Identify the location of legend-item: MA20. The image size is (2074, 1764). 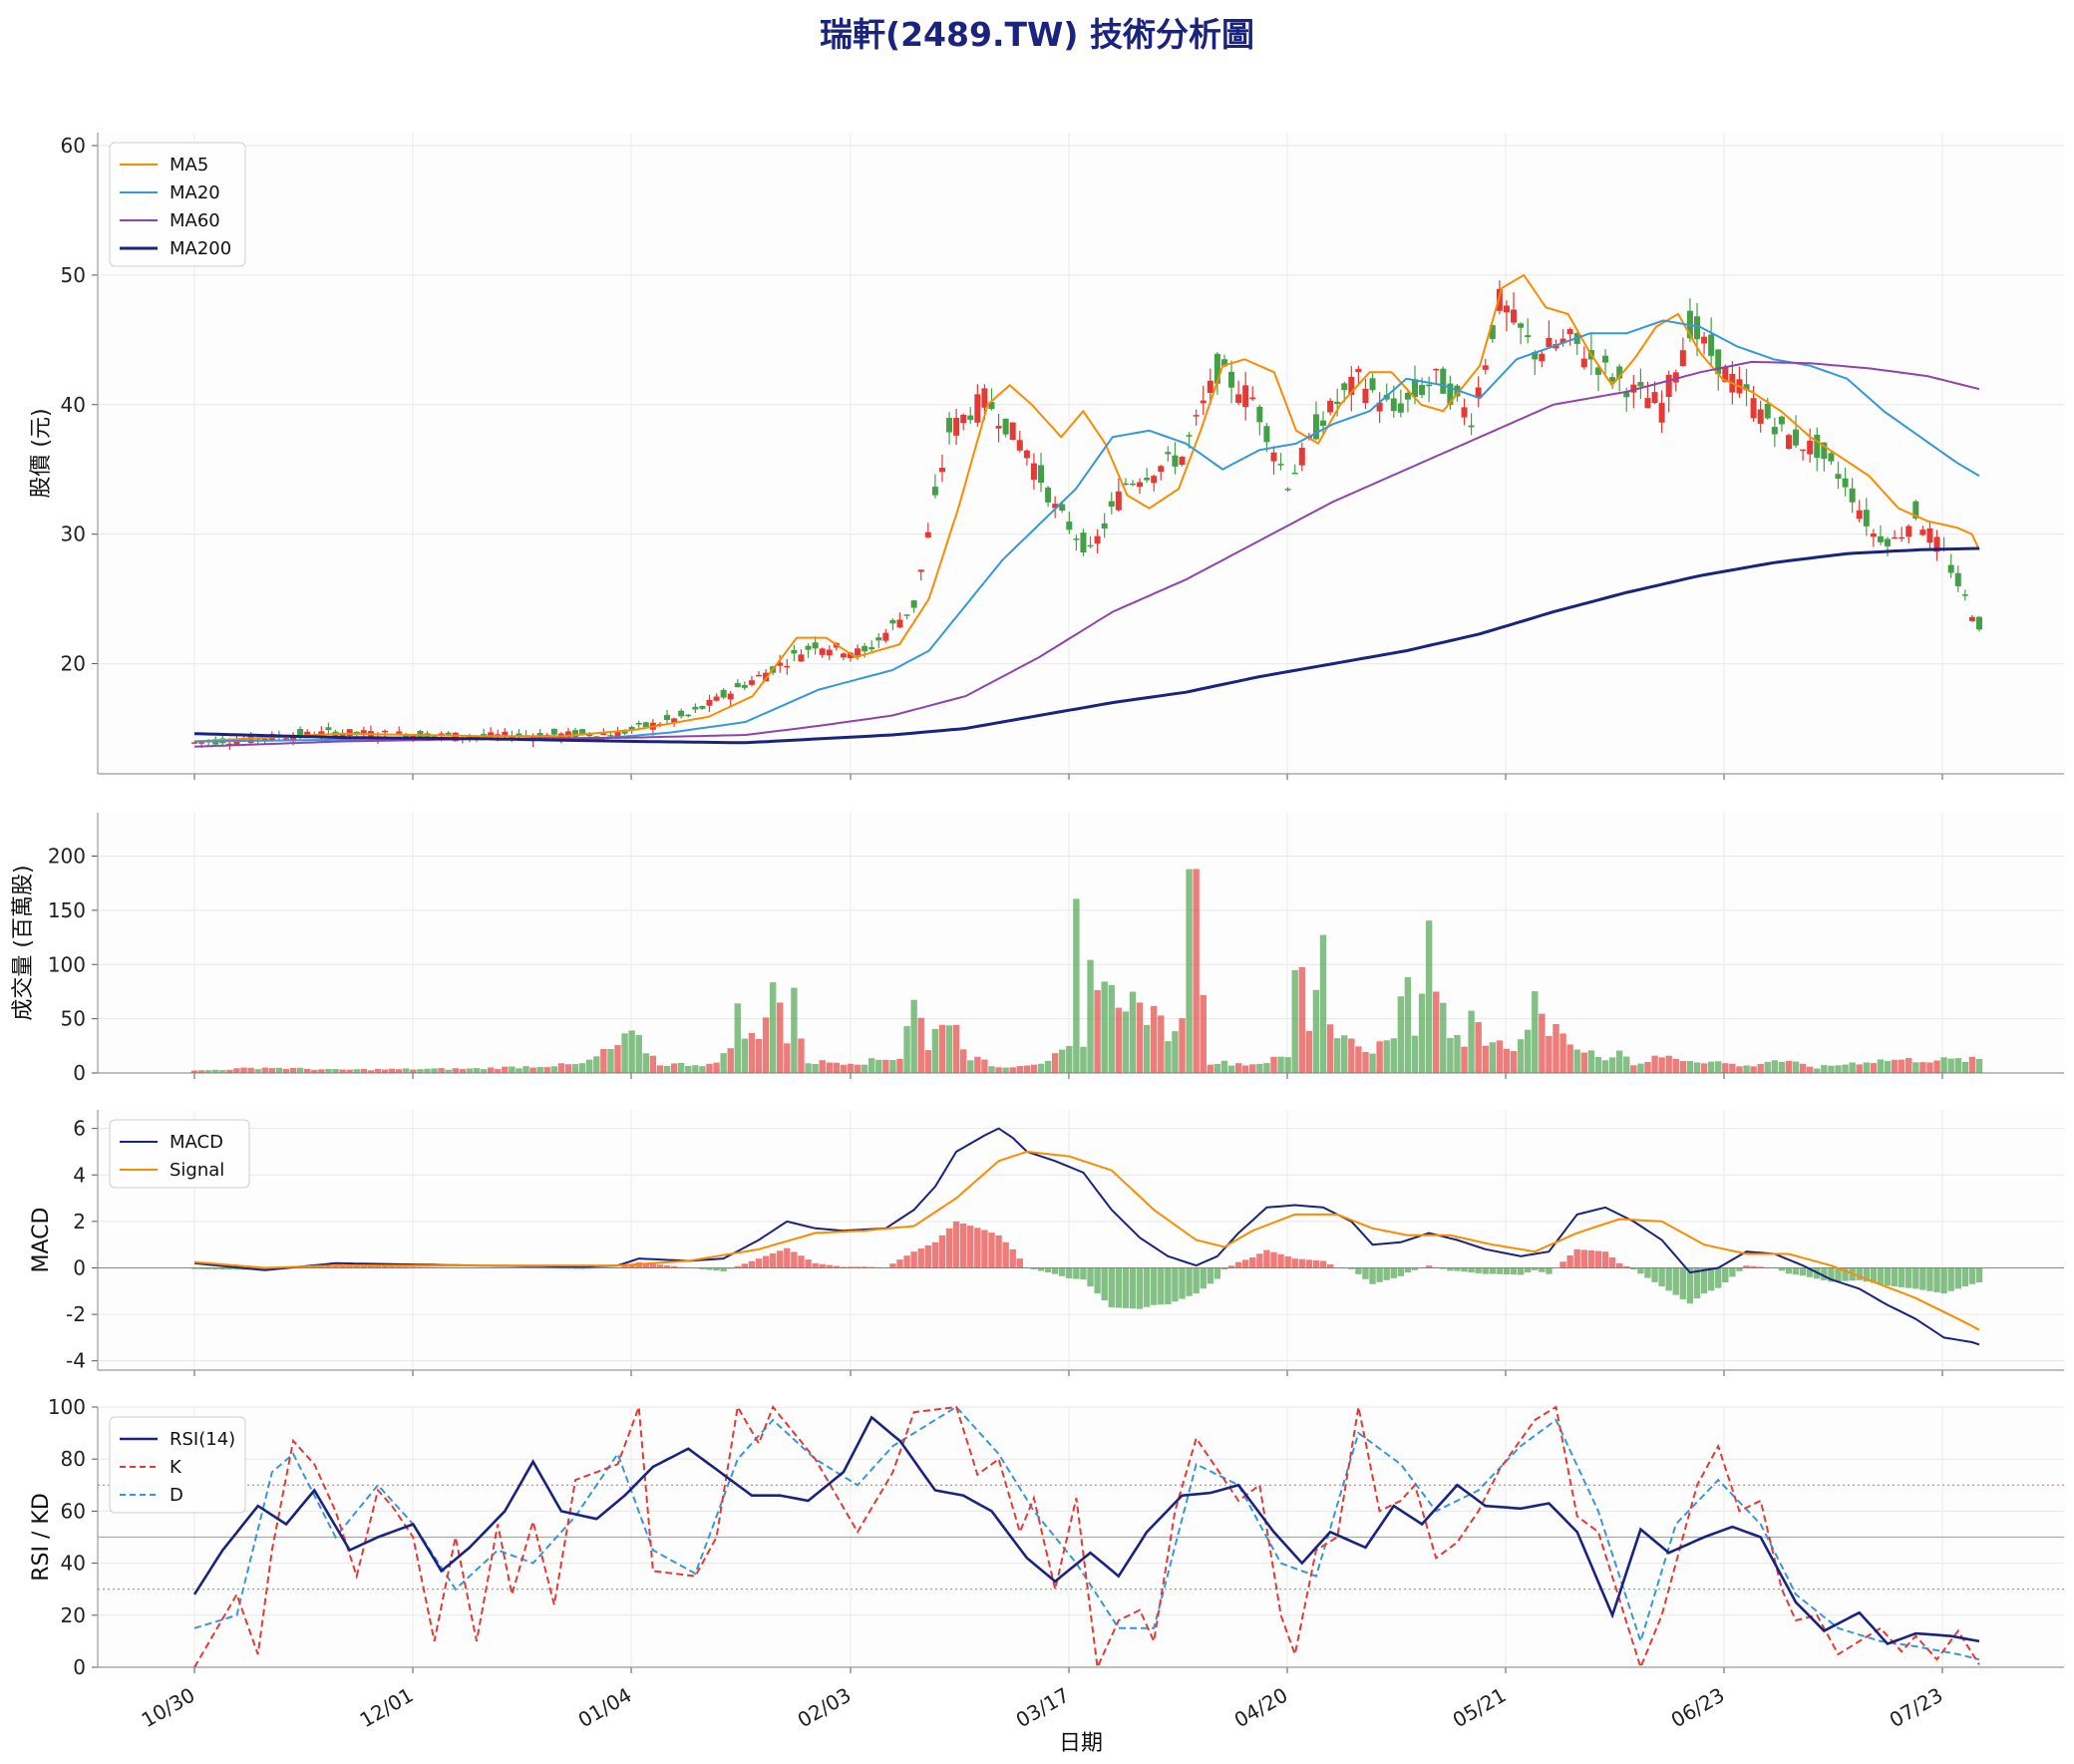
(195, 193).